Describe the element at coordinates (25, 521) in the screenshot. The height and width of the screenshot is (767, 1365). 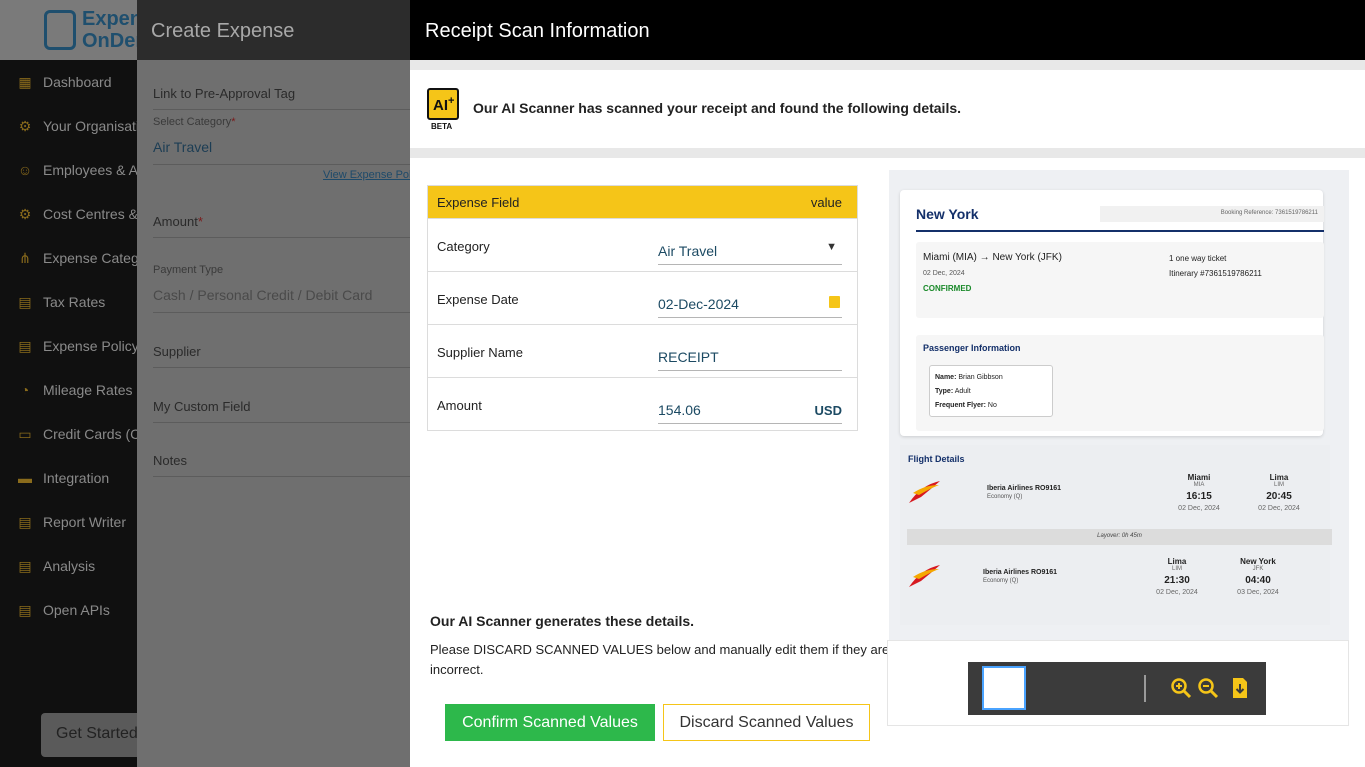
I see `report-writer-icon: ▤` at that location.